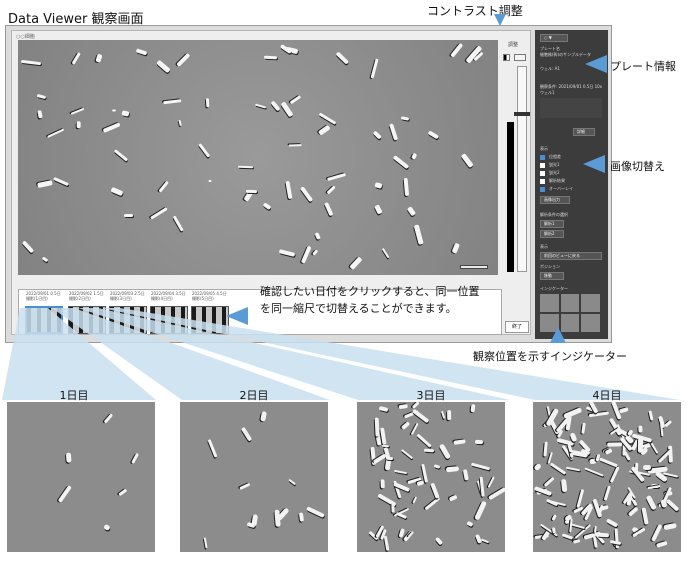  Describe the element at coordinates (552, 224) in the screenshot. I see `analysis-button-1: 解析1` at that location.